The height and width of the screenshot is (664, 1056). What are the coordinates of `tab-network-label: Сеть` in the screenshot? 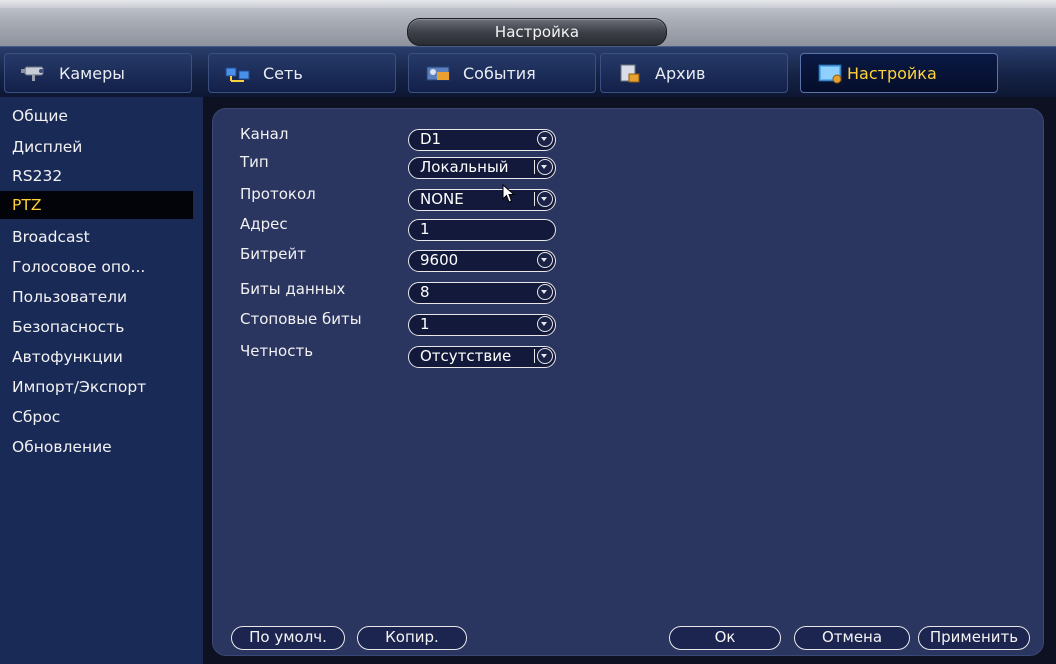 It's located at (283, 73).